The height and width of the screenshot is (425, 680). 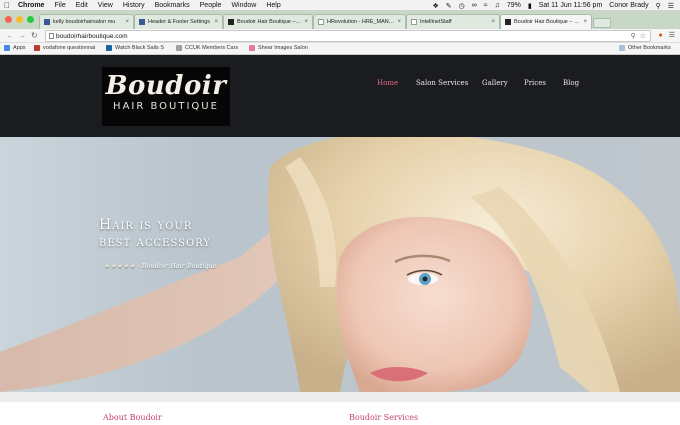 I want to click on section-divider, so click(x=340, y=397).